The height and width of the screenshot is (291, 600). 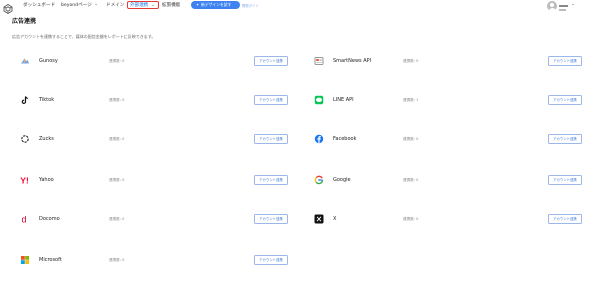 What do you see at coordinates (352, 61) in the screenshot?
I see `integration-name: SmartNews API` at bounding box center [352, 61].